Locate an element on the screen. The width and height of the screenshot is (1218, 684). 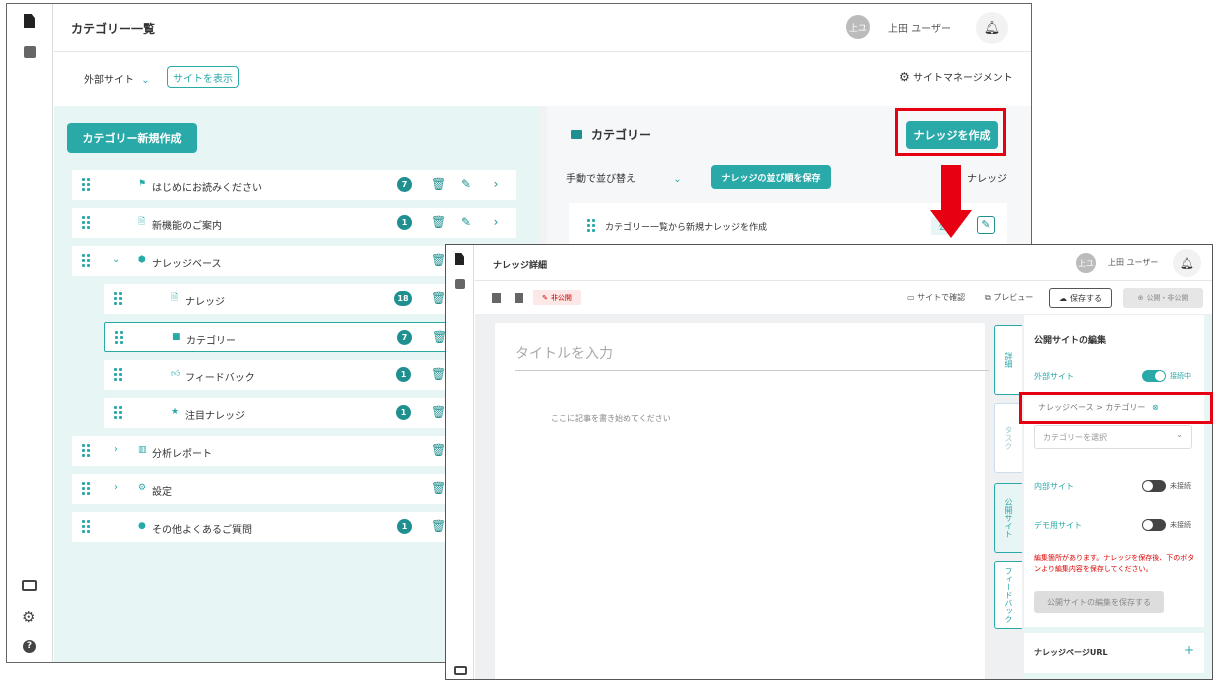
save-public-edit-button: 公開サイトの編集を保存する is located at coordinates (1099, 602).